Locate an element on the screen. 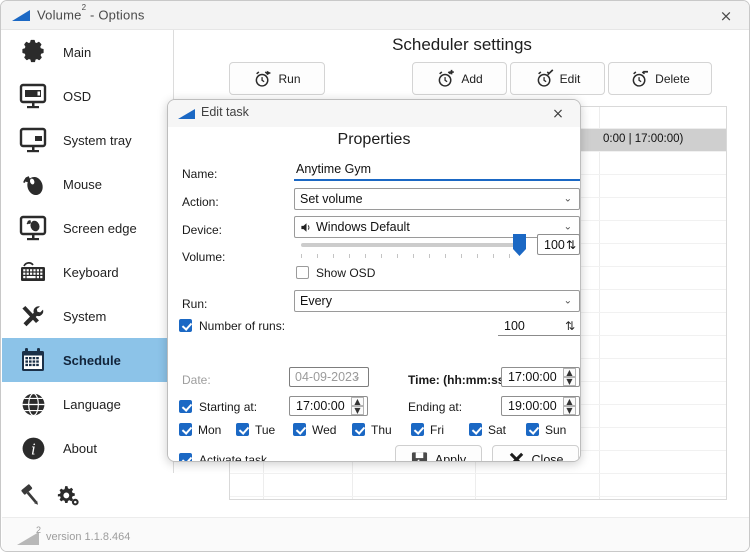 The image size is (750, 552). settings-gear-icon is located at coordinates (68, 495).